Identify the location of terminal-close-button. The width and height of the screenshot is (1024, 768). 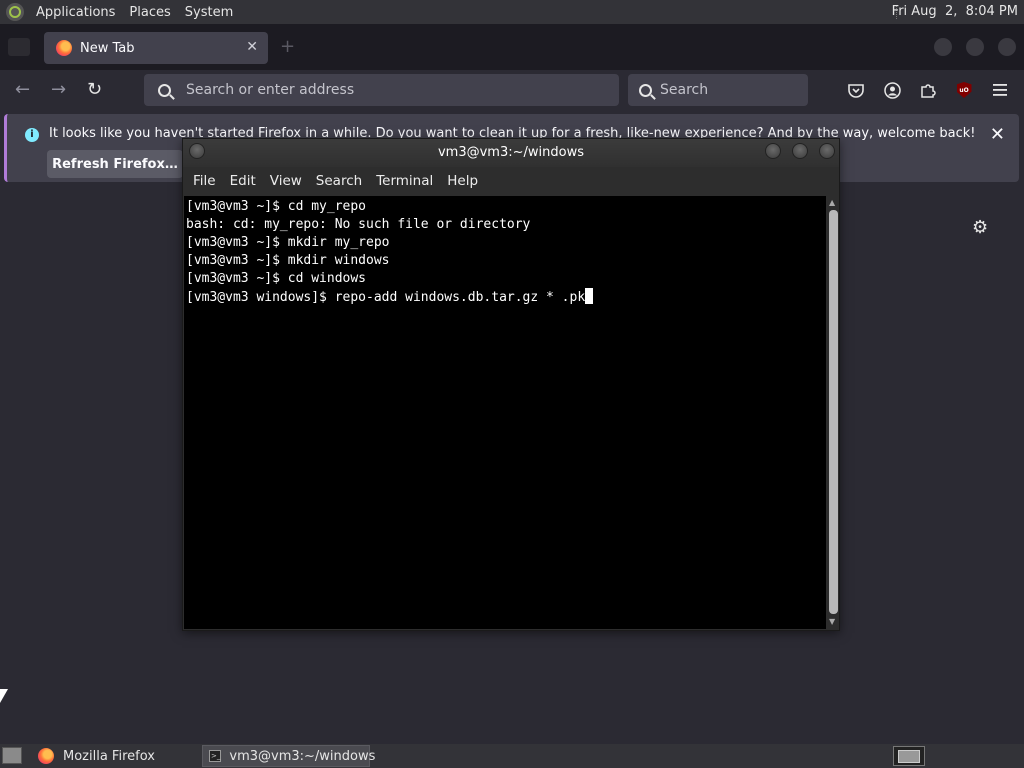
(827, 151).